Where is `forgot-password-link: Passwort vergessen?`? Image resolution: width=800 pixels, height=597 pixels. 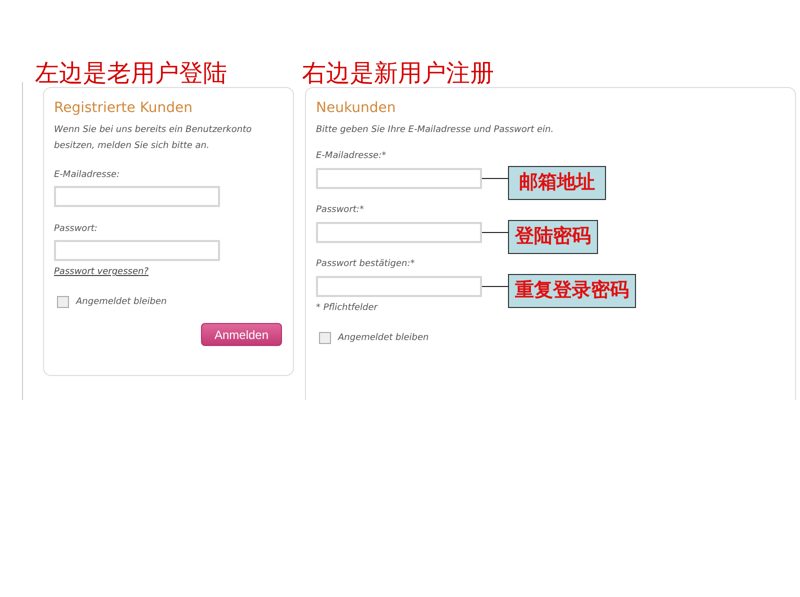
forgot-password-link: Passwort vergessen? is located at coordinates (101, 272).